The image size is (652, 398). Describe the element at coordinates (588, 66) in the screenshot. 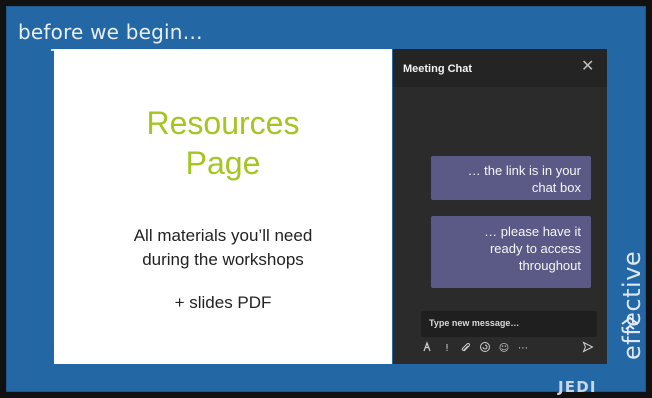

I see `close-icon: ✕` at that location.